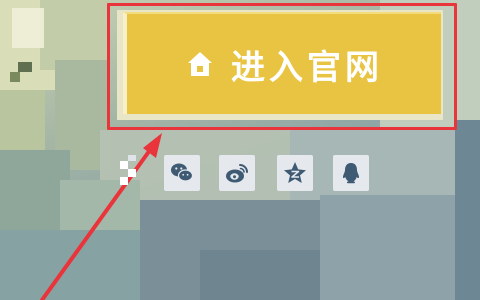 This screenshot has height=300, width=480. I want to click on social-share-bar, so click(240, 175).